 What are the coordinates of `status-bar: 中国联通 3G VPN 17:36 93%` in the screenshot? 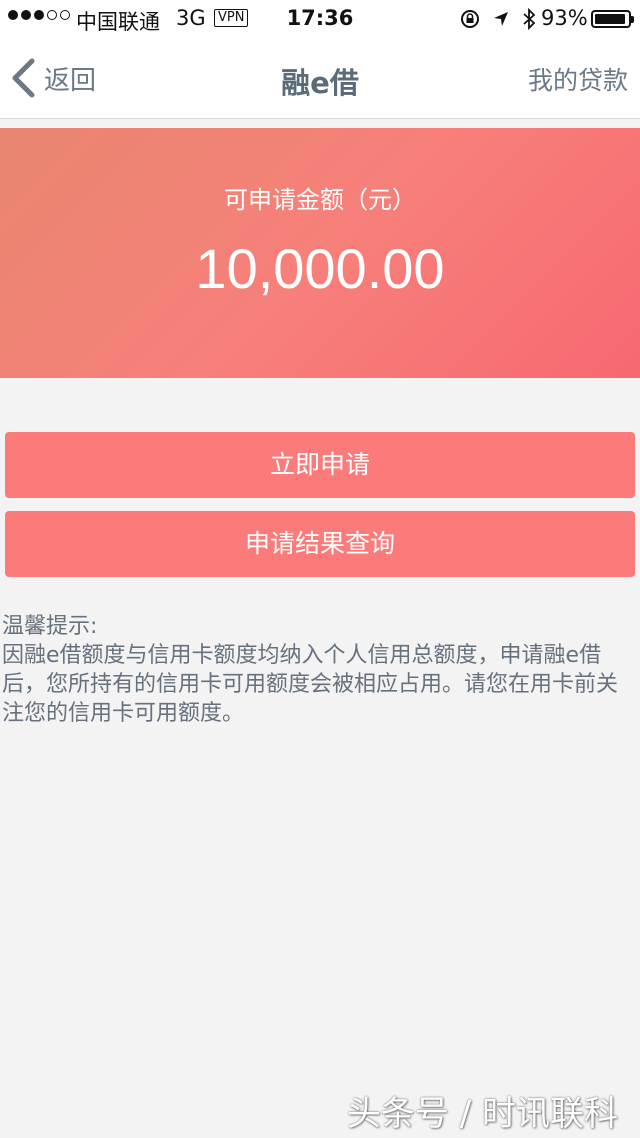 It's located at (320, 20).